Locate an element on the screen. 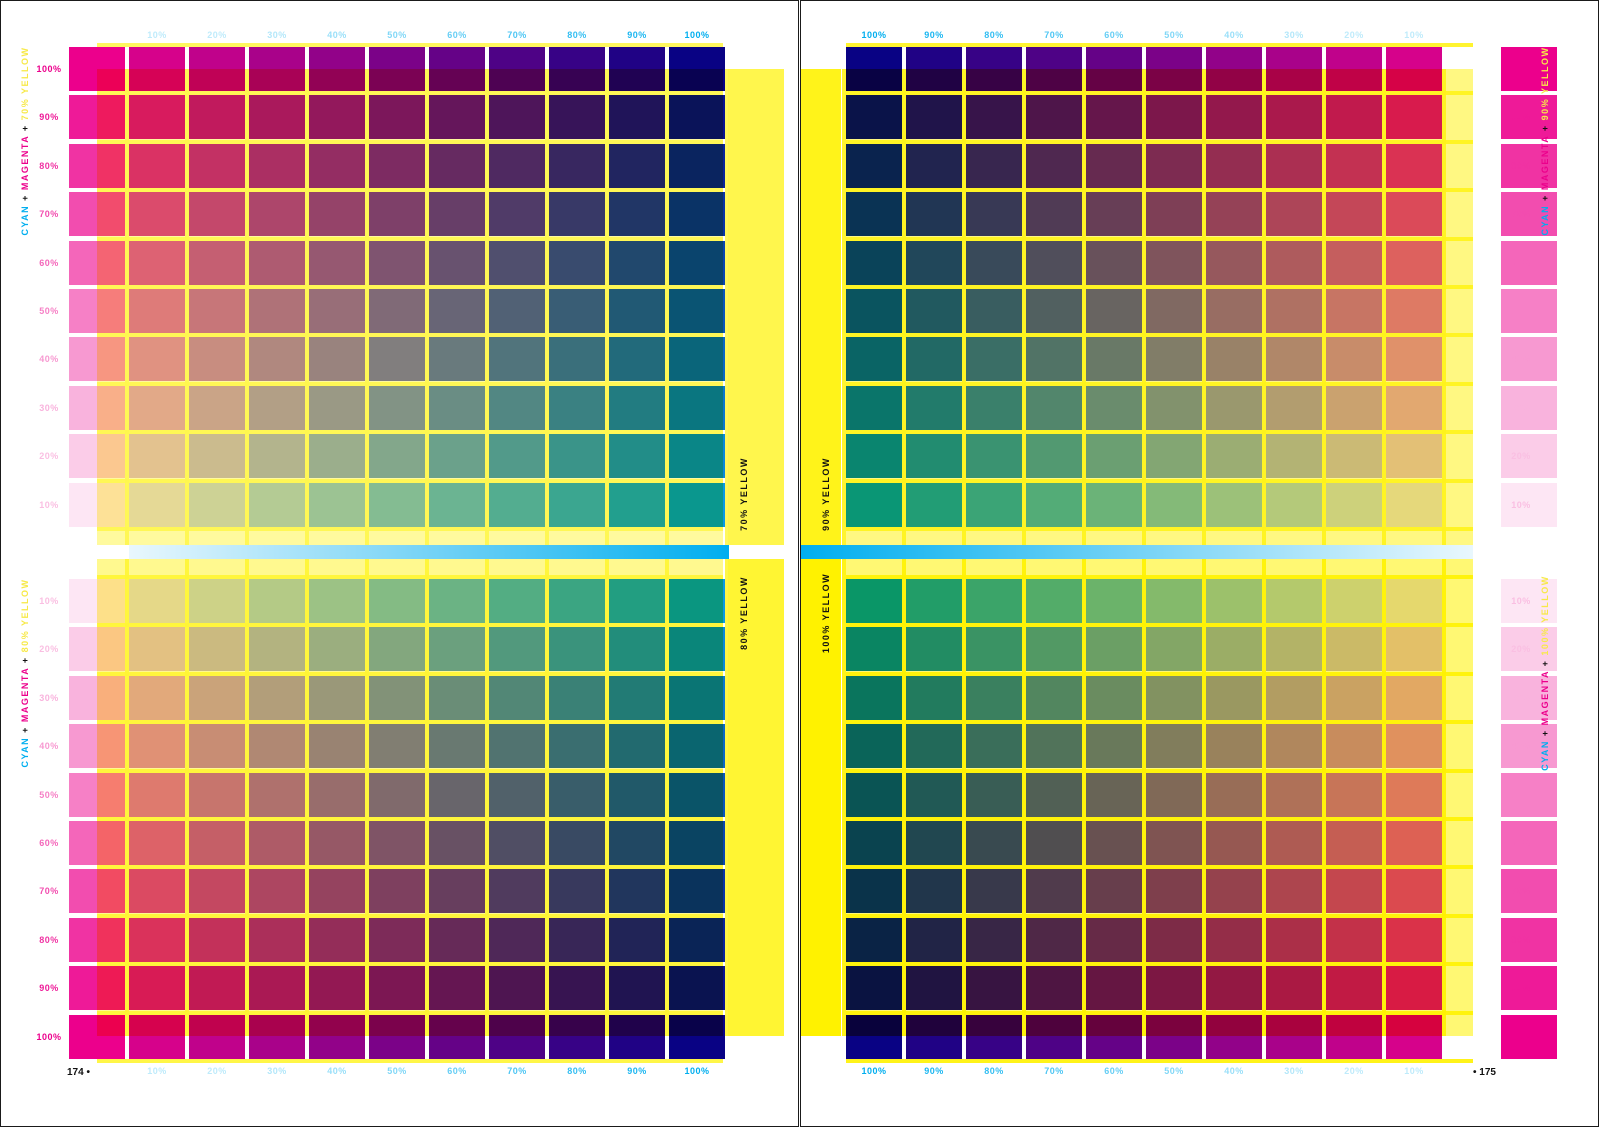 The height and width of the screenshot is (1129, 1600). page-number-left: 174 • is located at coordinates (78, 1072).